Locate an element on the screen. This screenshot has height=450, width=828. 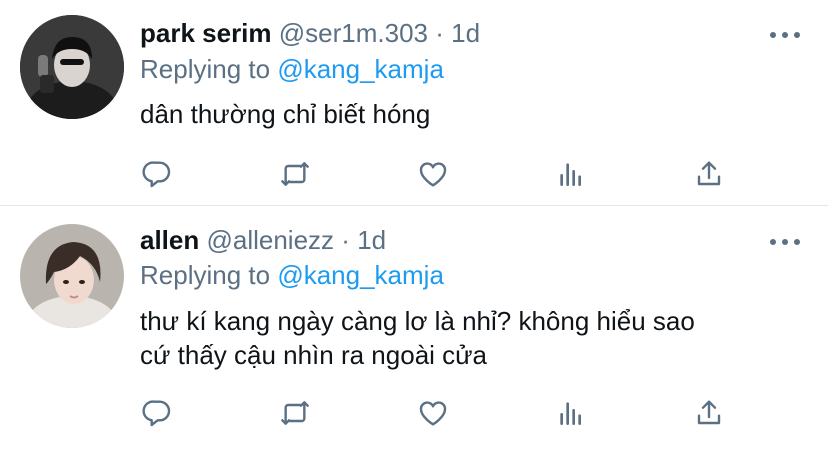
display-name: park serim is located at coordinates (206, 33).